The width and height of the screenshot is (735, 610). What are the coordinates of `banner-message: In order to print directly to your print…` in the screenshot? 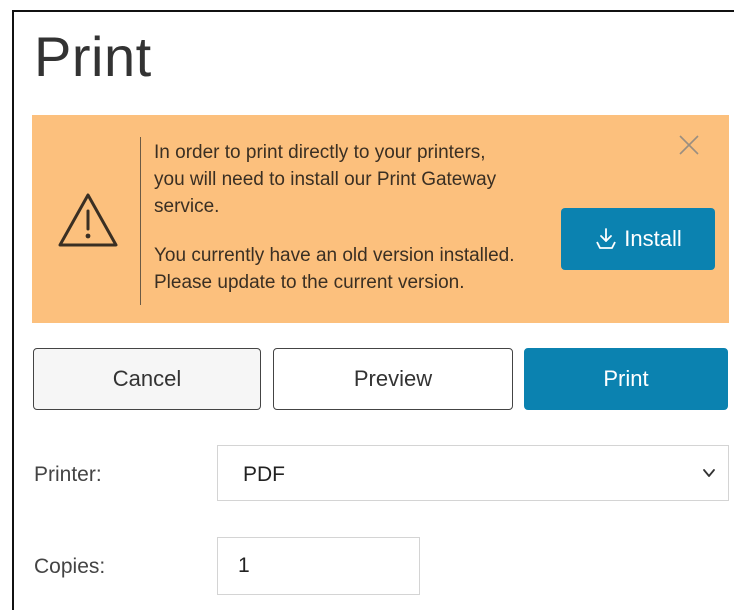 It's located at (364, 217).